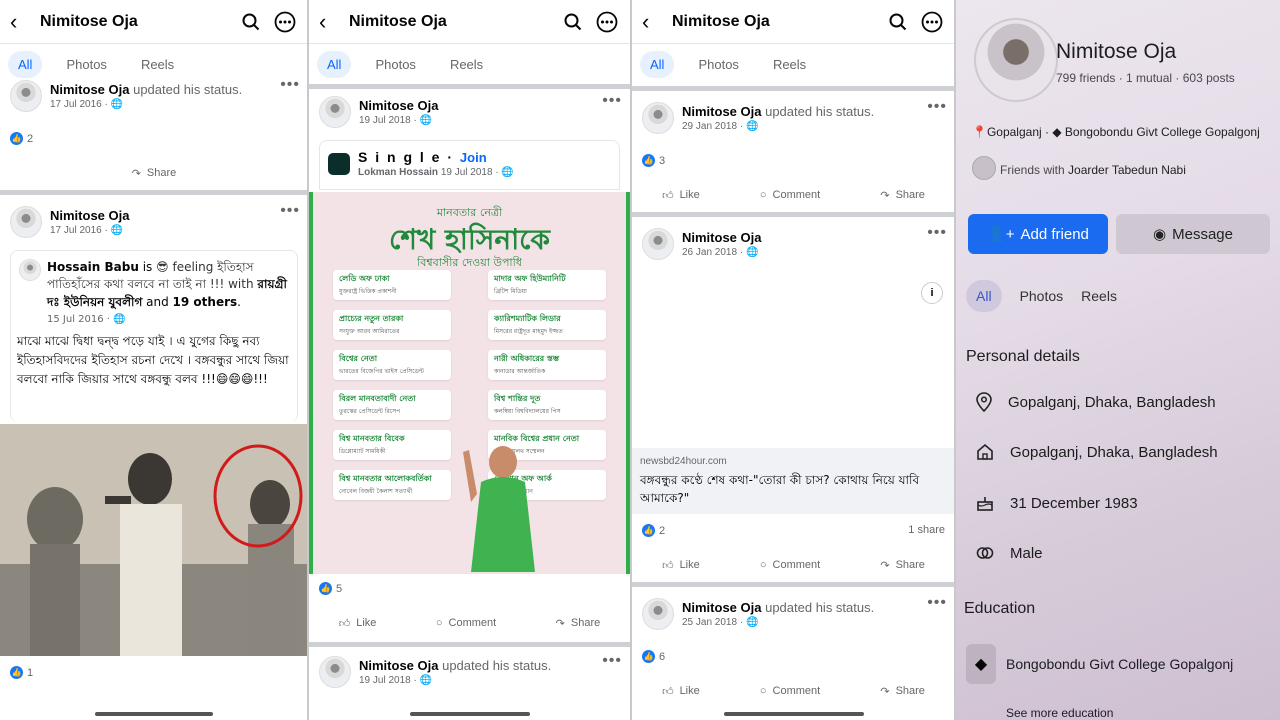 The width and height of the screenshot is (1280, 720). What do you see at coordinates (714, 252) in the screenshot?
I see `post-date: 26 Jan 2018 ·` at bounding box center [714, 252].